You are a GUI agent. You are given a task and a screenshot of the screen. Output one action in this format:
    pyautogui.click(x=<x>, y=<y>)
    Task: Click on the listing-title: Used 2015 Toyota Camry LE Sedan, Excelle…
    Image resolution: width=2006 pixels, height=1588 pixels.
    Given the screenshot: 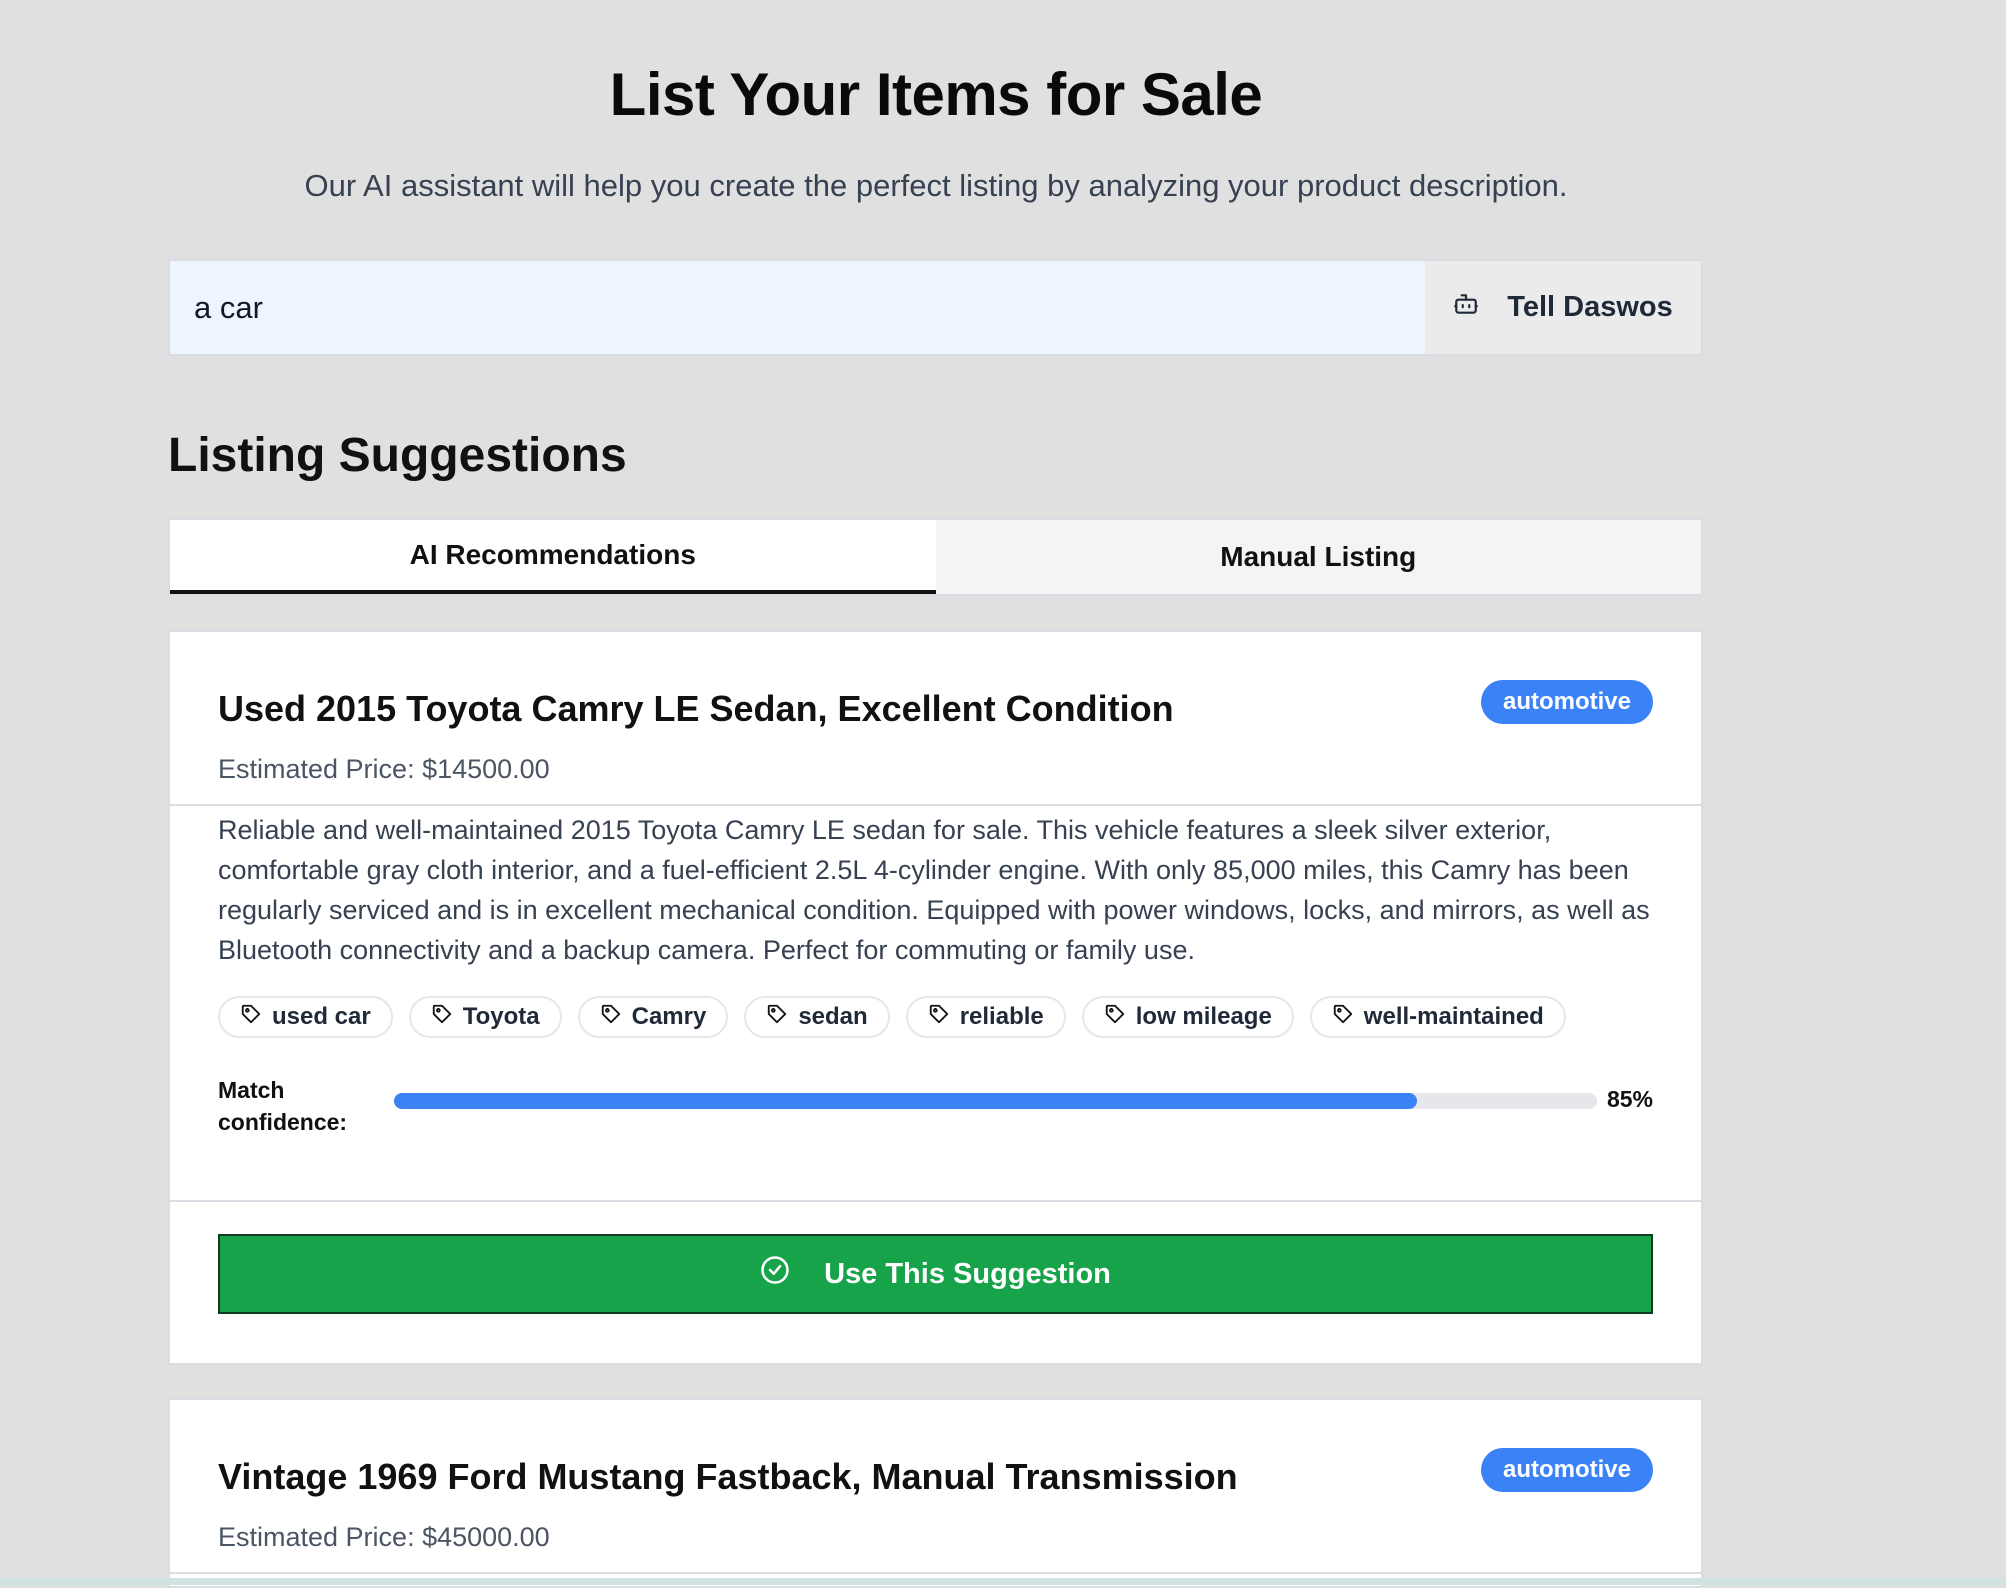 What is the action you would take?
    pyautogui.click(x=696, y=708)
    